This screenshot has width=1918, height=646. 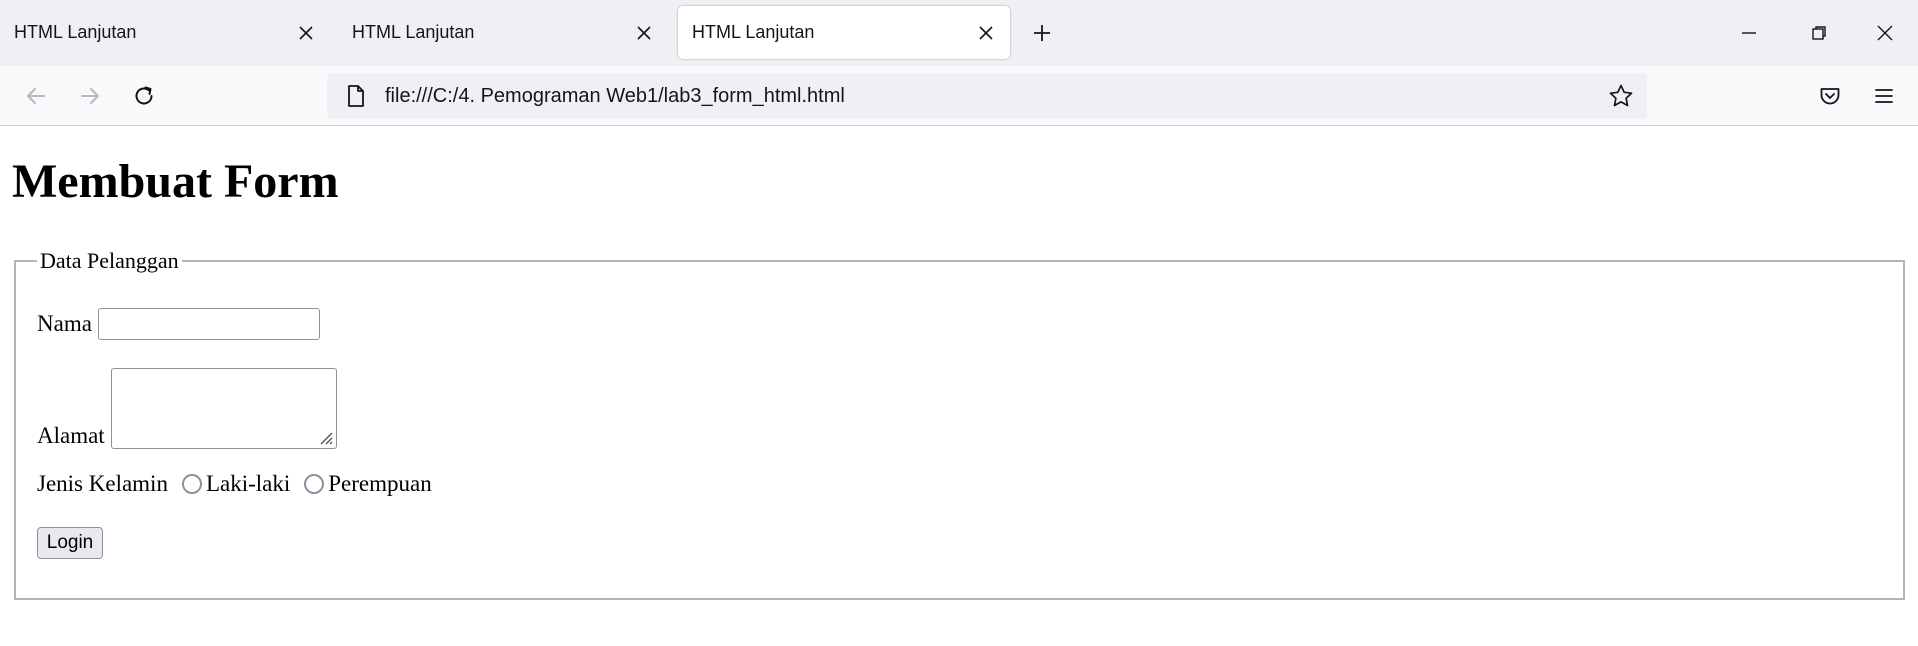 I want to click on minimize-icon, so click(x=1749, y=33).